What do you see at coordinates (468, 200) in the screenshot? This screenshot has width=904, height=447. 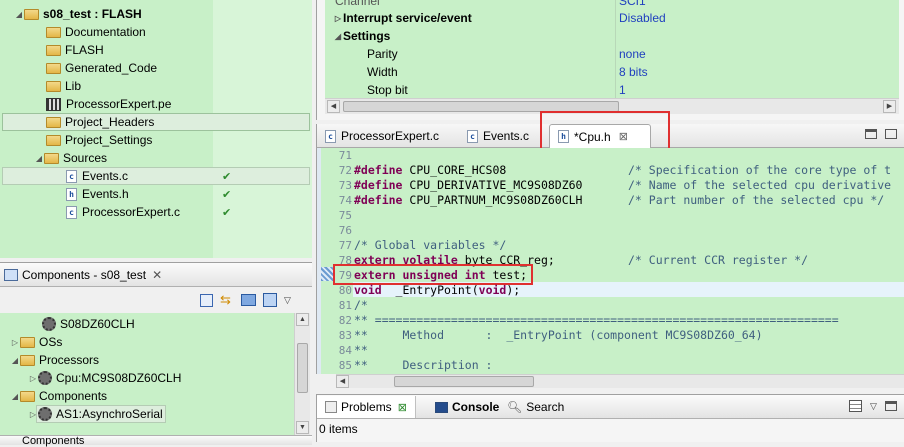 I see `code-line: #define CPU_PARTNUM_MC9S08DZ60CLH` at bounding box center [468, 200].